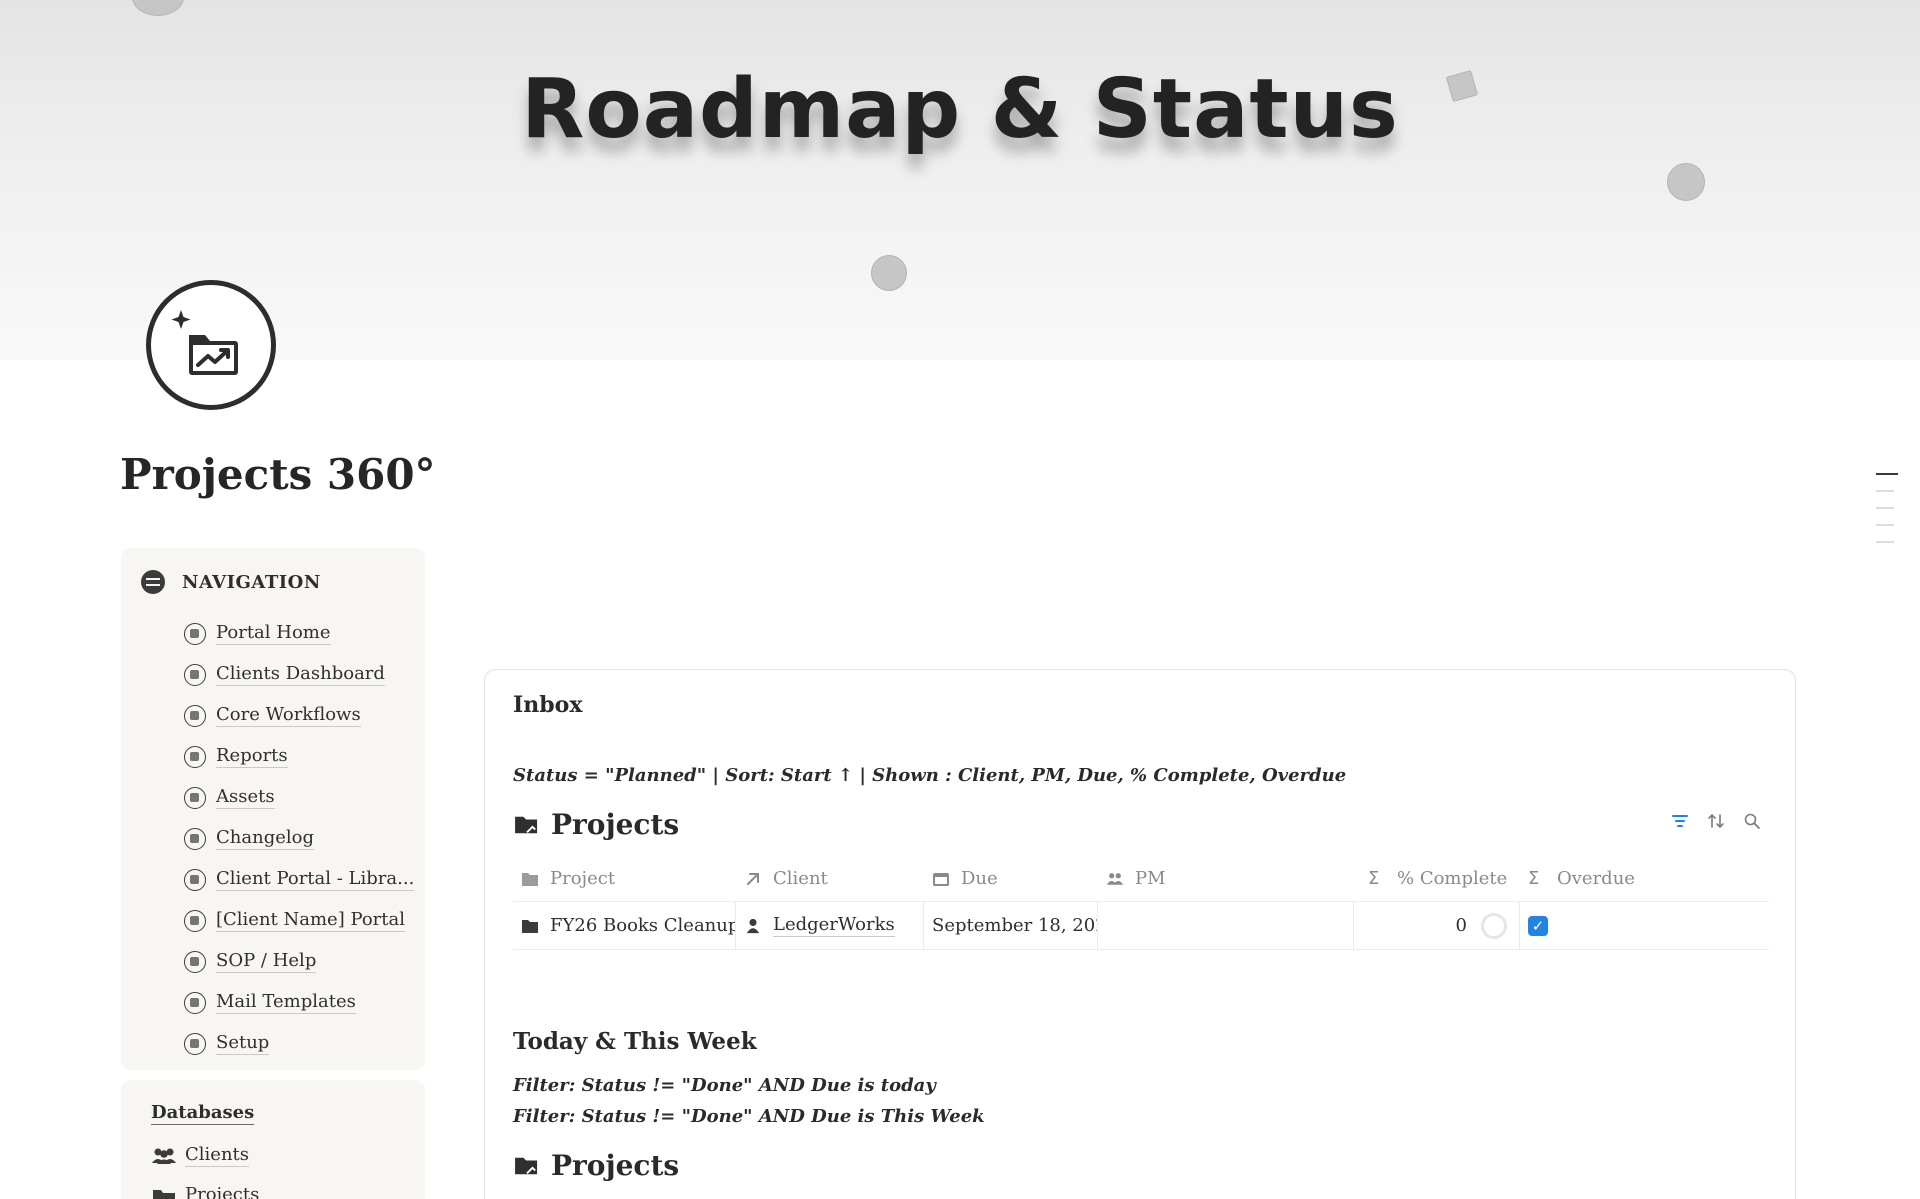 The image size is (1920, 1199). I want to click on sop-help-icon, so click(195, 961).